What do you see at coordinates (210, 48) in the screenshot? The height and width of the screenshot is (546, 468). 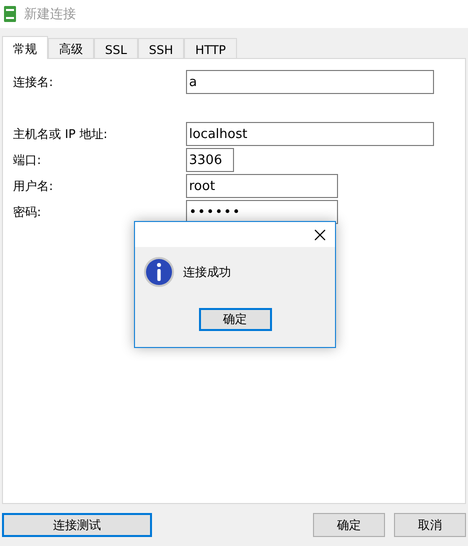 I see `tab: HTTP` at bounding box center [210, 48].